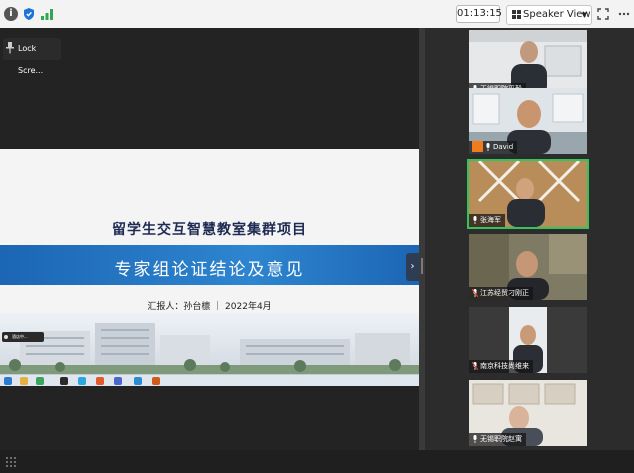 The width and height of the screenshot is (634, 473). What do you see at coordinates (479, 14) in the screenshot?
I see `meeting-timer: 01:13:15` at bounding box center [479, 14].